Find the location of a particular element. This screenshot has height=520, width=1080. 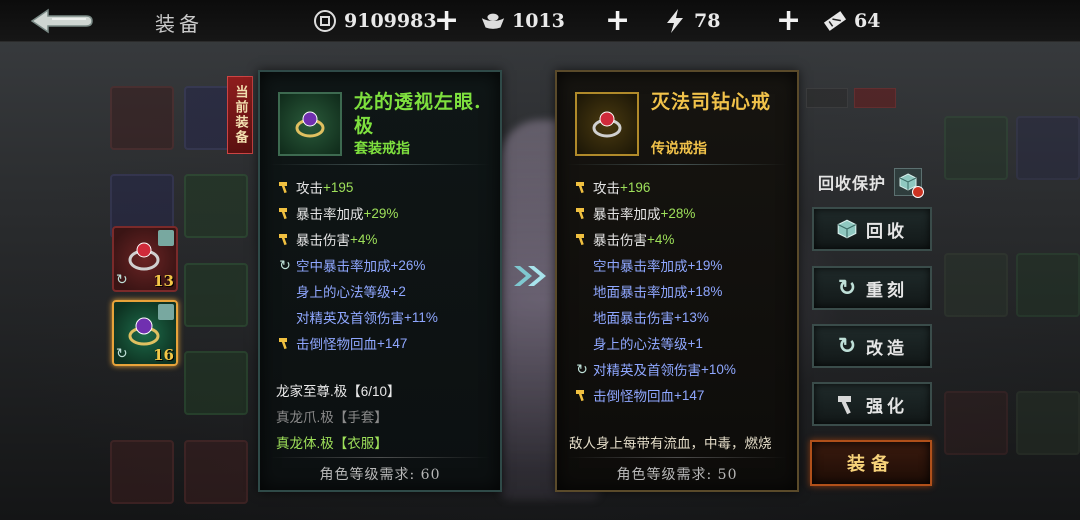

add-coins-button: + is located at coordinates (446, 21).